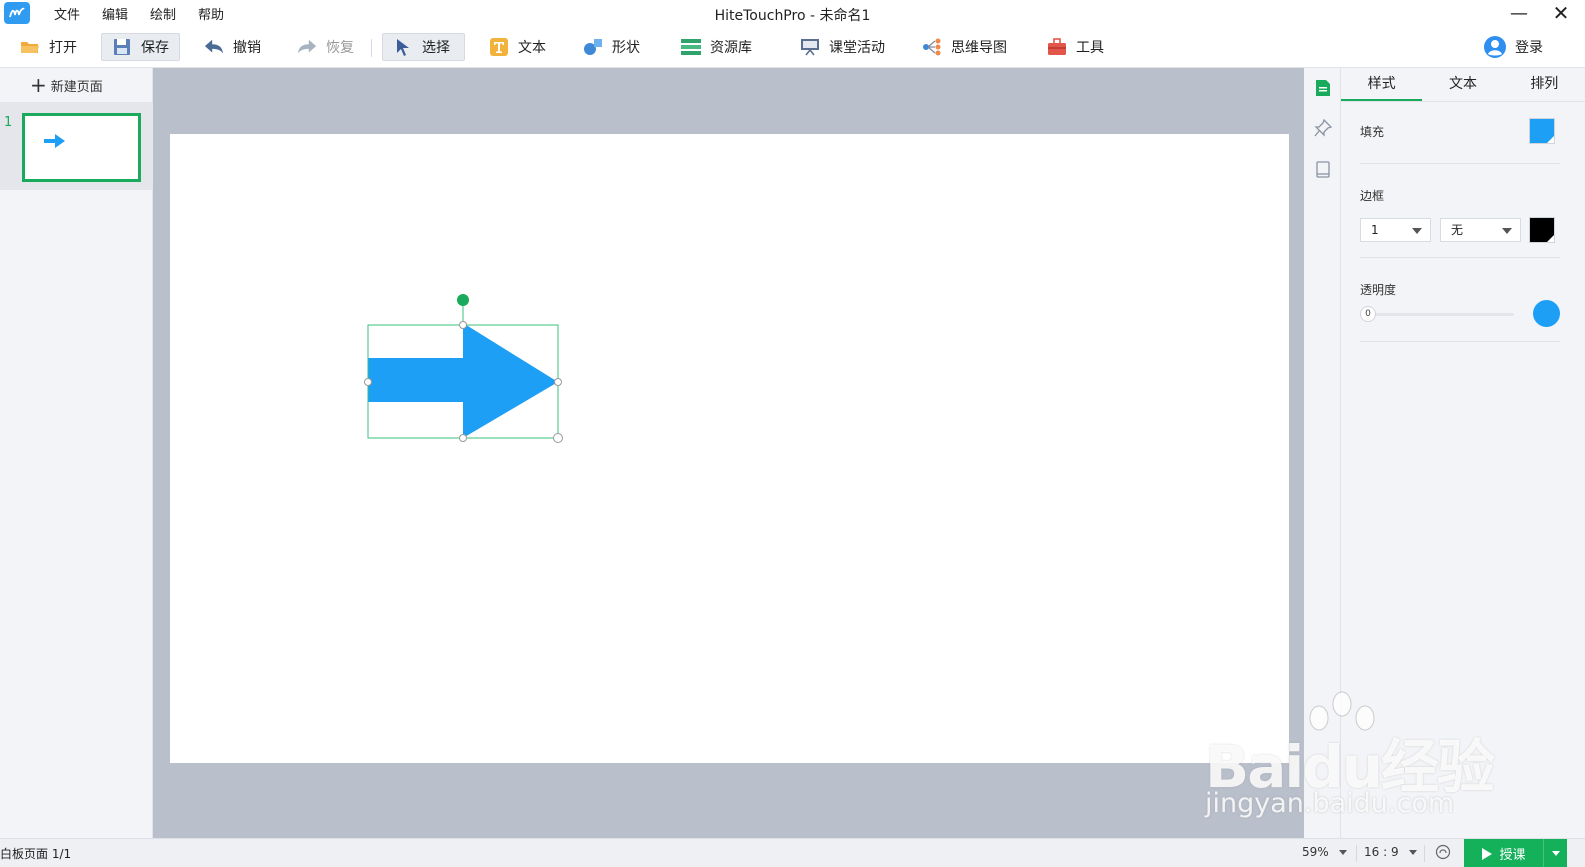  I want to click on open-button: 打开, so click(48, 47).